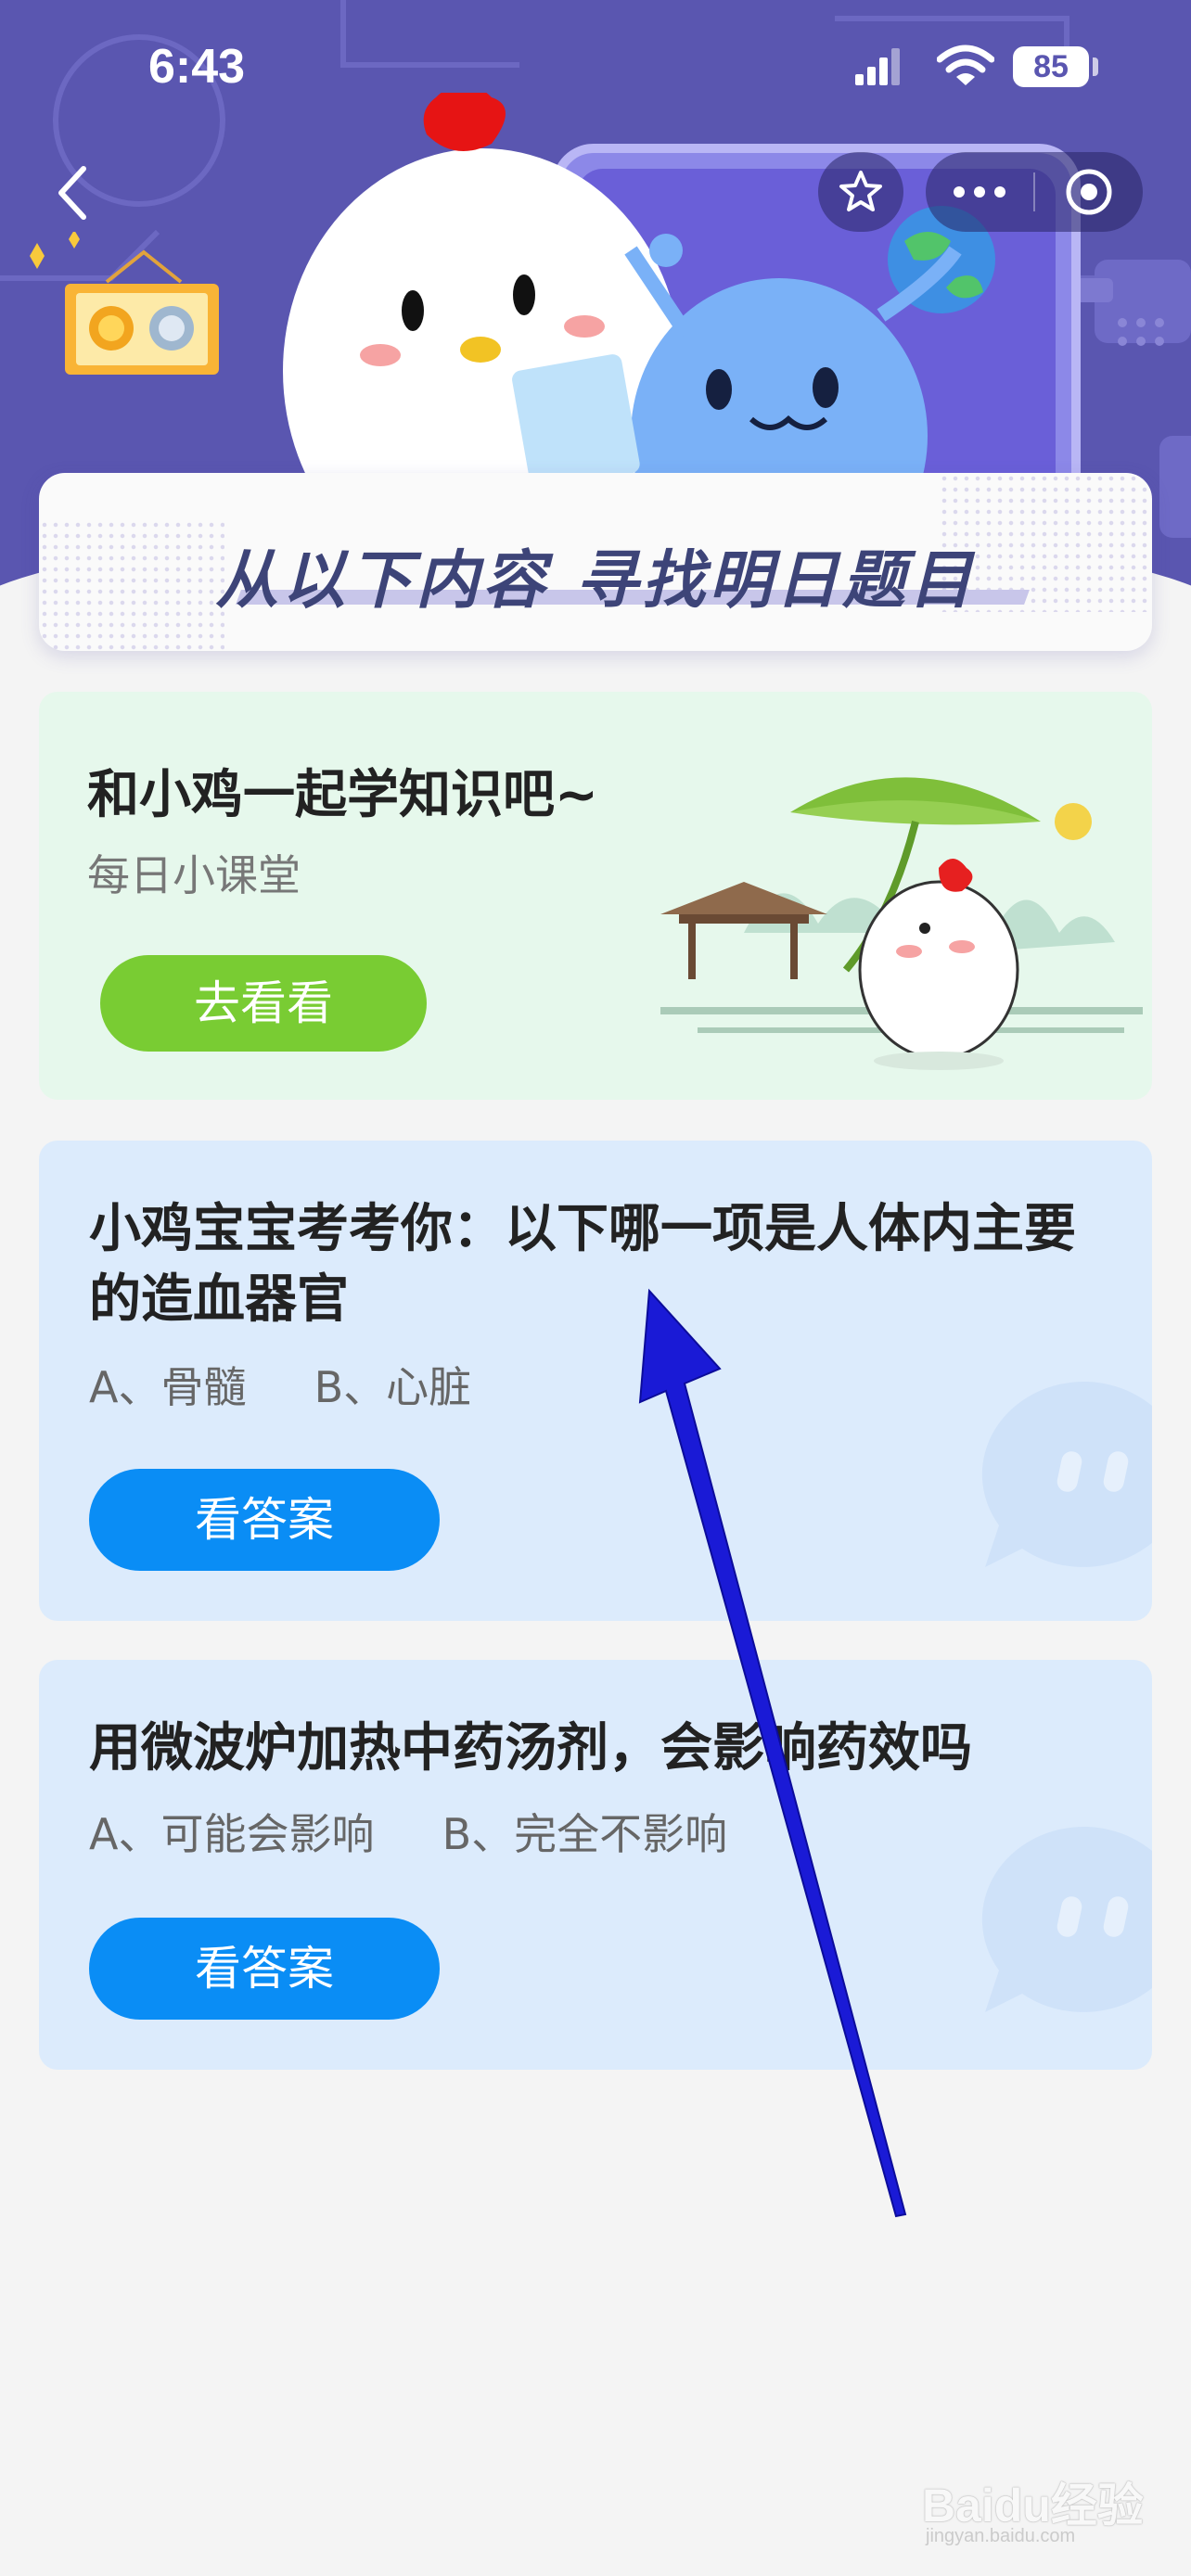 The width and height of the screenshot is (1191, 2576). I want to click on banner-title: 从以下内容 寻找明日题目, so click(595, 581).